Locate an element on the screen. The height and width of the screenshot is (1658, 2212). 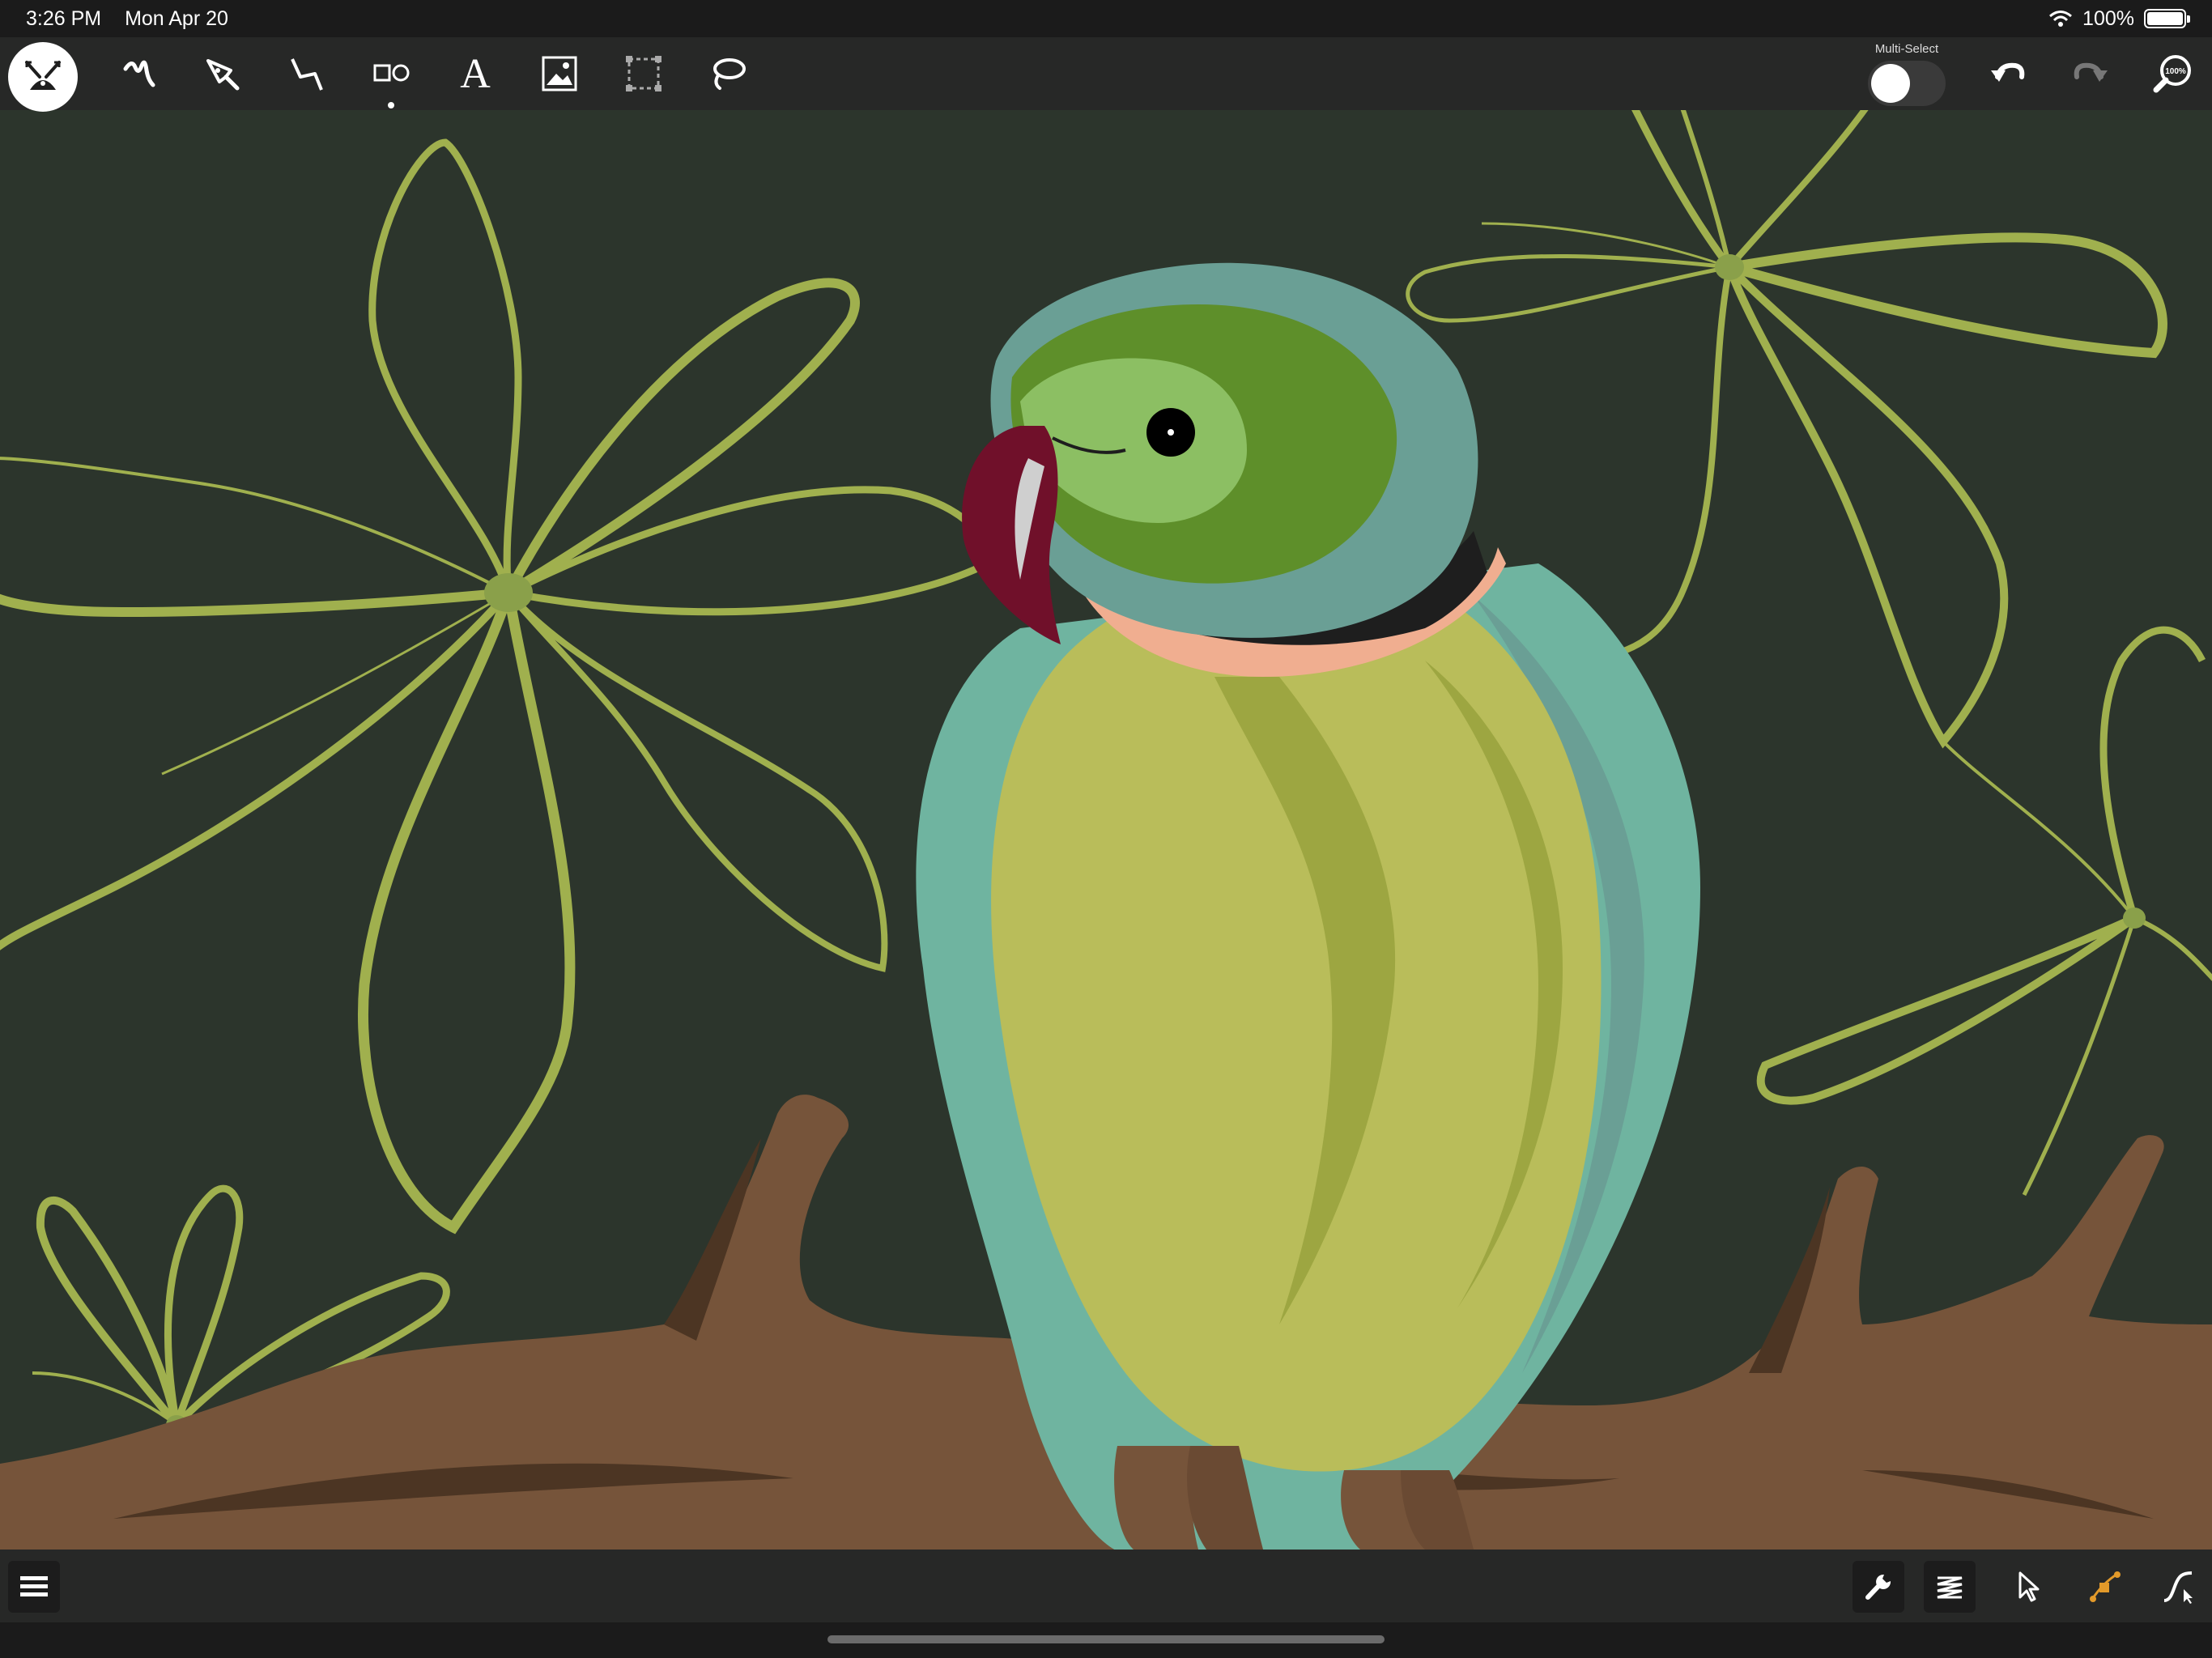
shape-tool is located at coordinates (391, 76).